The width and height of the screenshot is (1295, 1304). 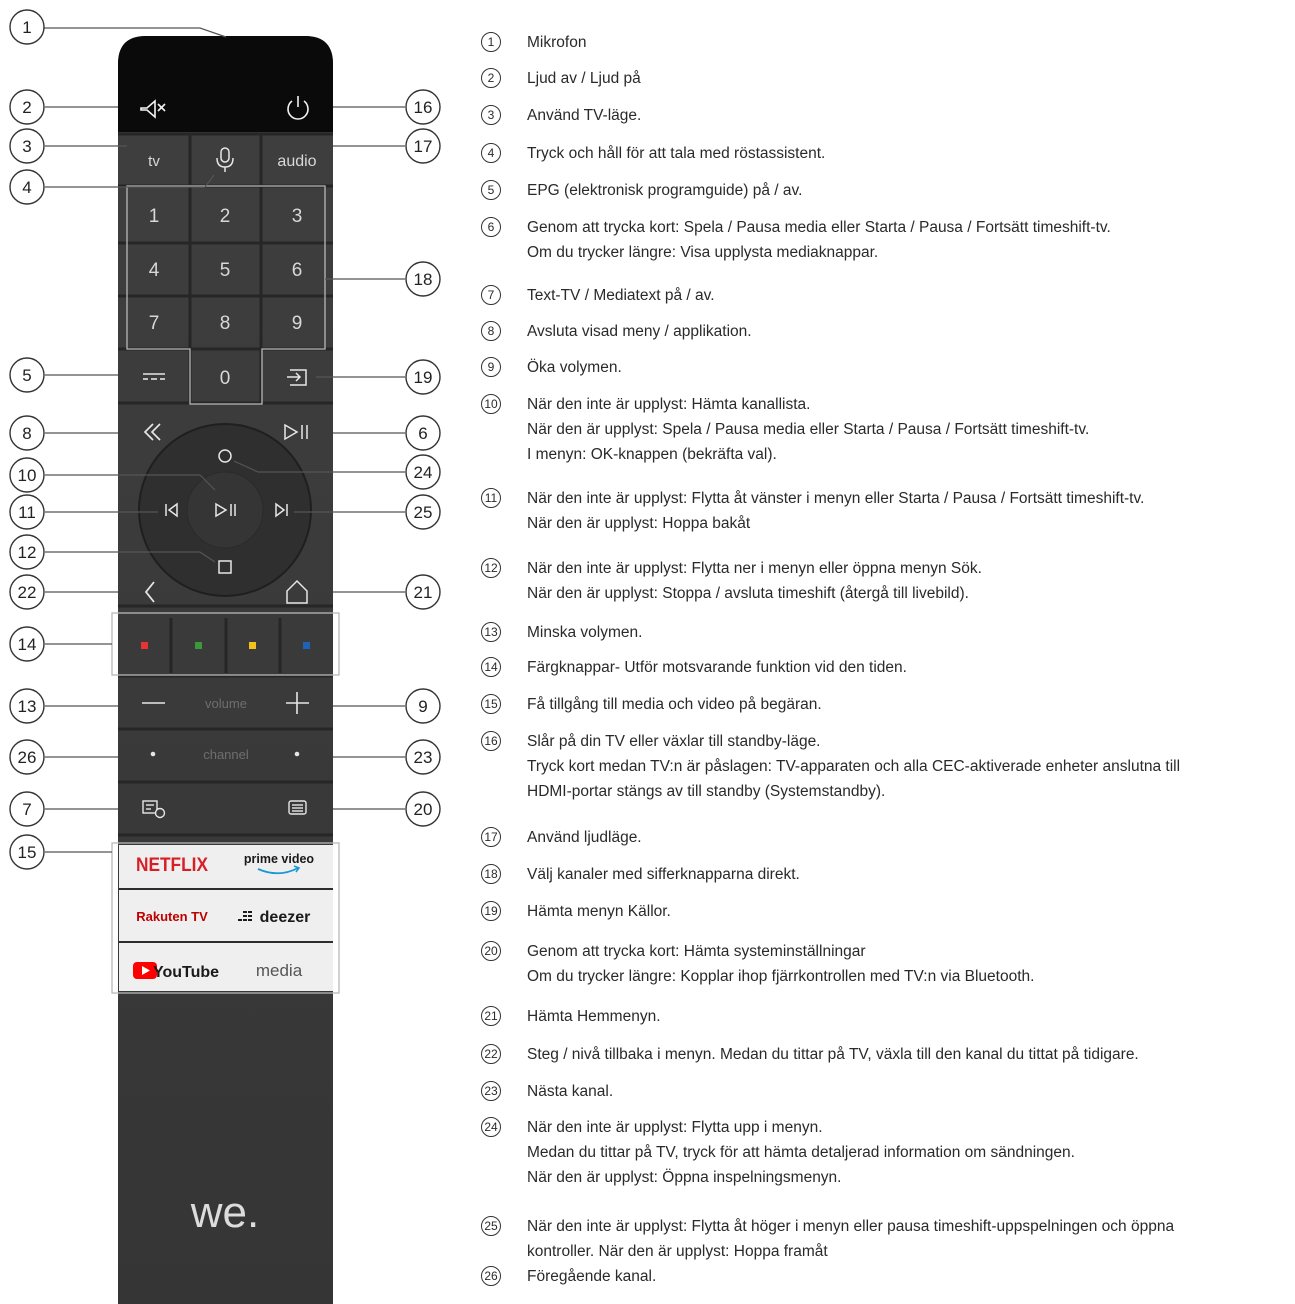 I want to click on callout-24: 24, so click(x=423, y=472).